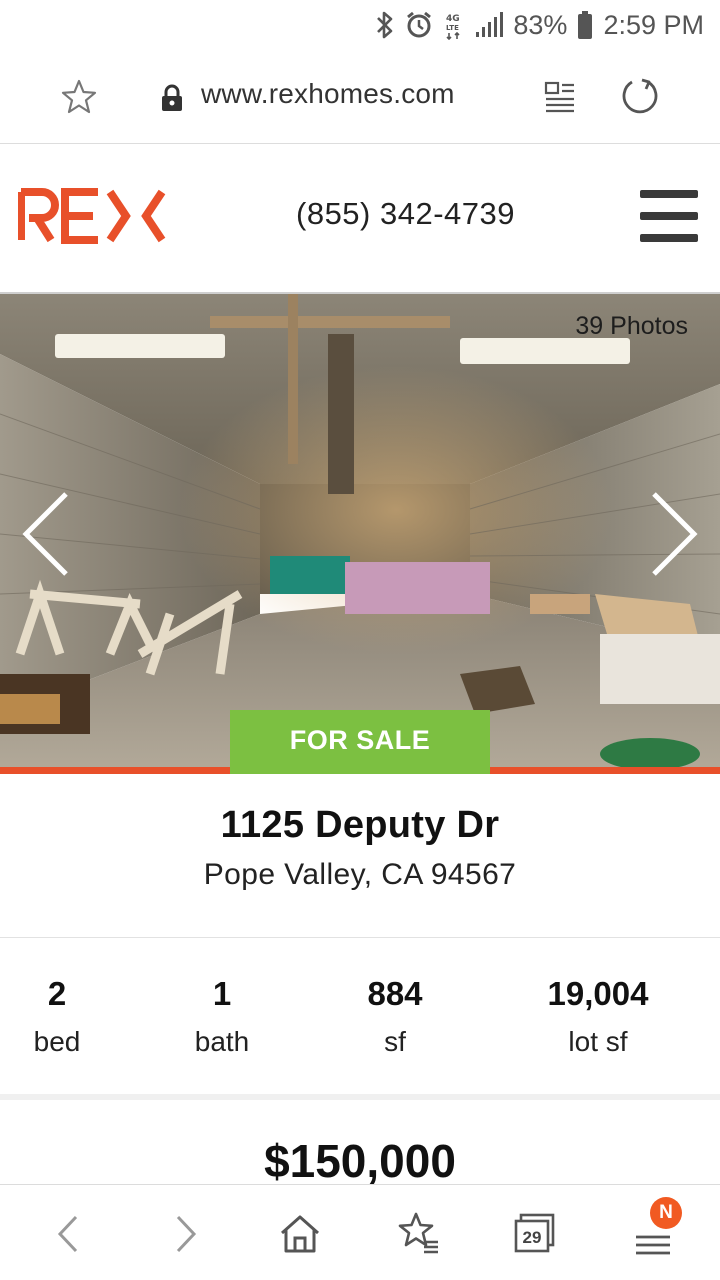  Describe the element at coordinates (640, 99) in the screenshot. I see `reload-icon` at that location.